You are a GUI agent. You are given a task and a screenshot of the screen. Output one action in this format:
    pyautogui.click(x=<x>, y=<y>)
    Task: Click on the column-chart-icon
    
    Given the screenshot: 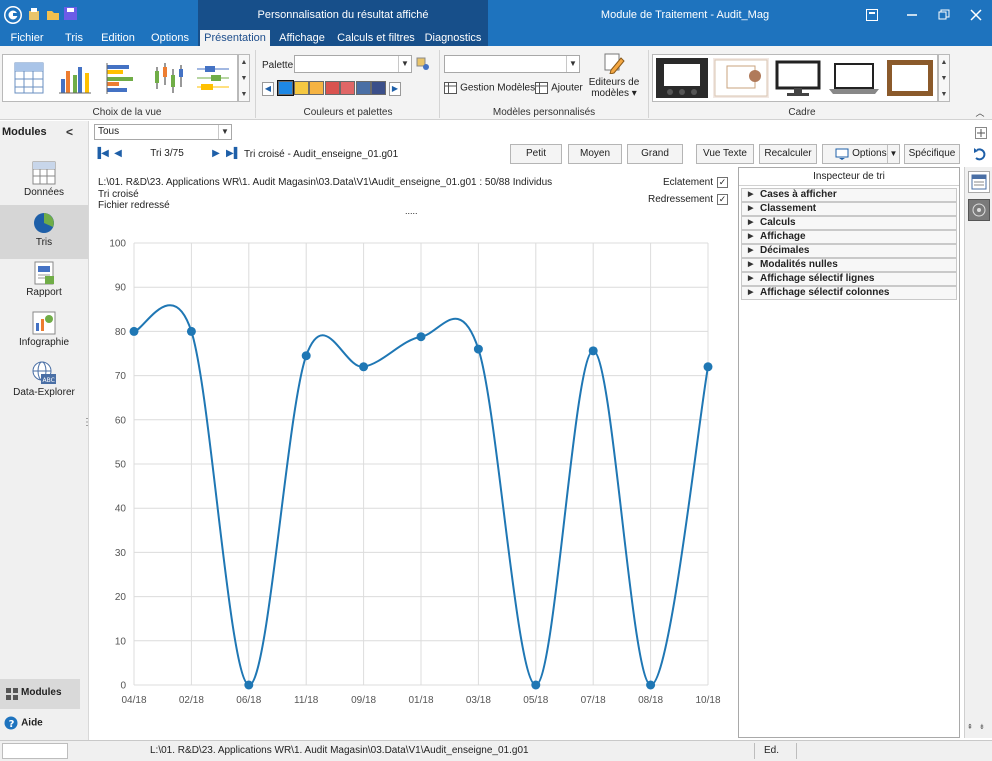 What is the action you would take?
    pyautogui.click(x=75, y=78)
    